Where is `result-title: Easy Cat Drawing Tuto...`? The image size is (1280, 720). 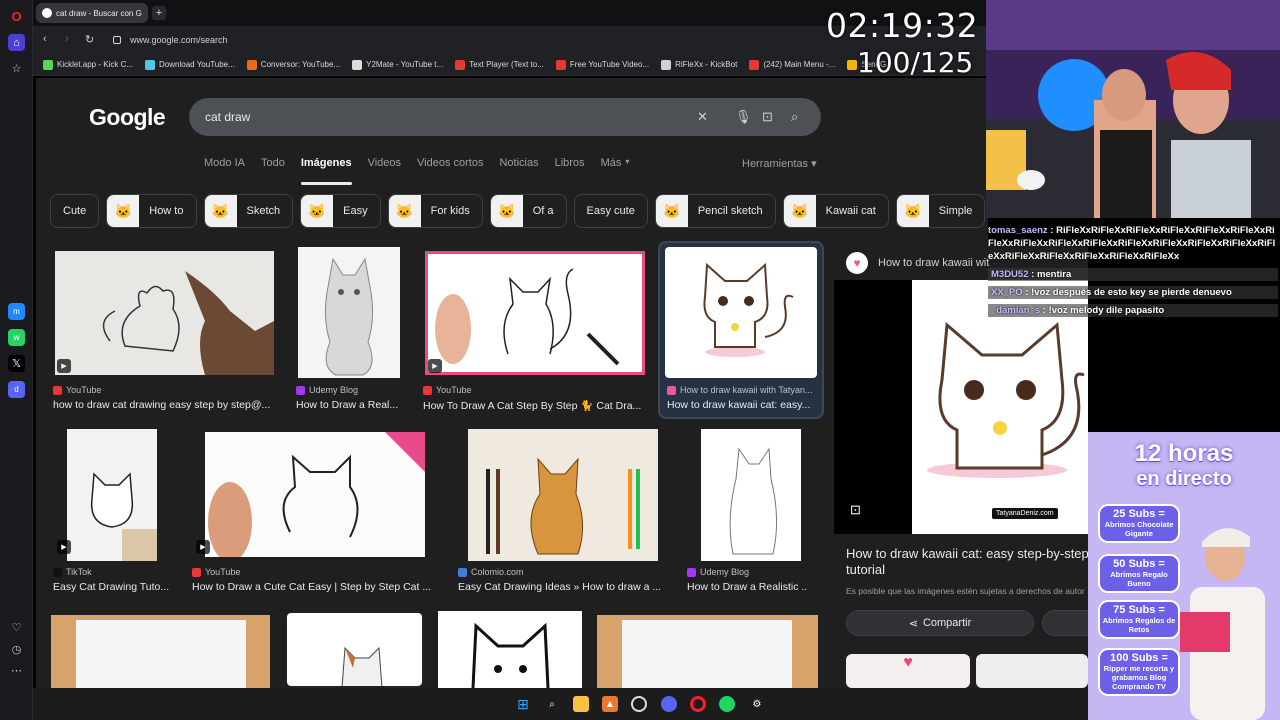
result-title: Easy Cat Drawing Tuto... is located at coordinates (113, 587).